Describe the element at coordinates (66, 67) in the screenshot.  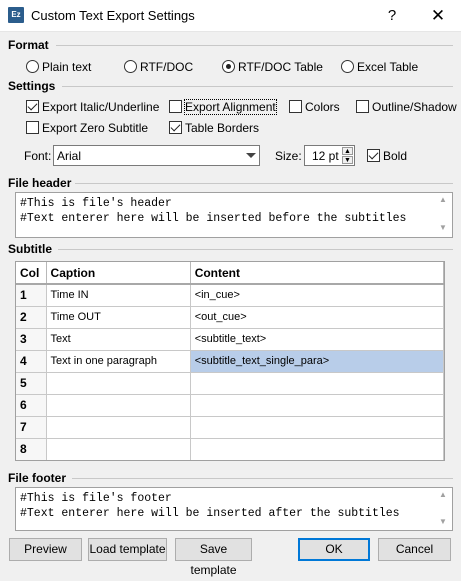
I see `radio-plain-text-label: Plain text` at that location.